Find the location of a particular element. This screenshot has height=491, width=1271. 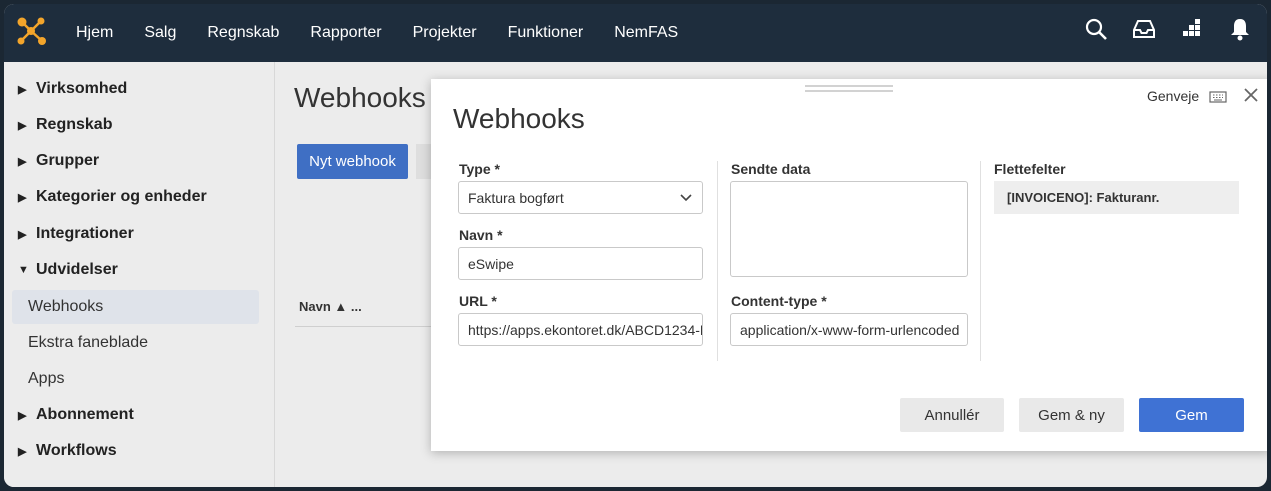

sidebar-item-apps: Apps is located at coordinates (139, 379).